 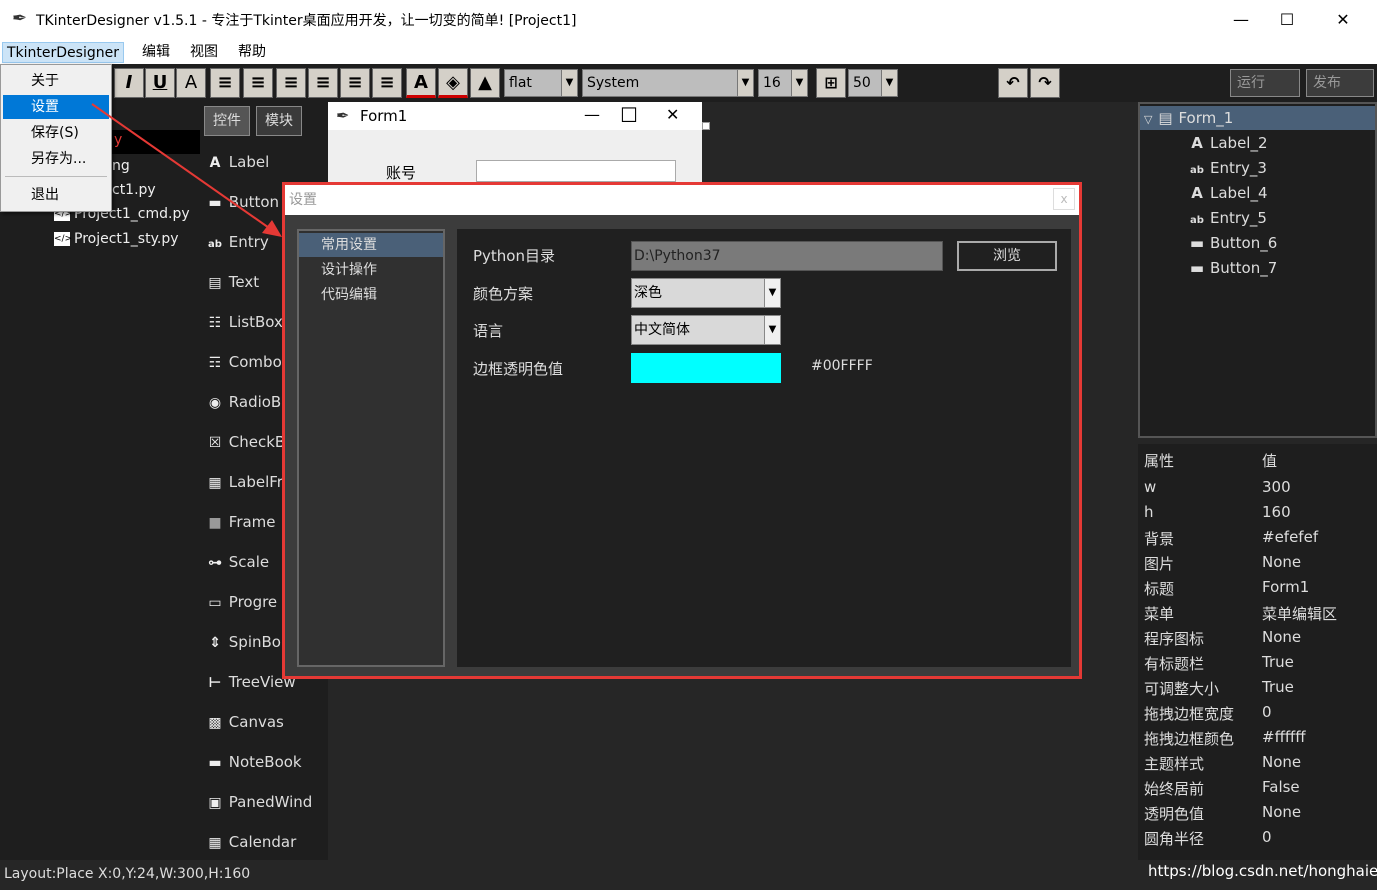 What do you see at coordinates (1265, 83) in the screenshot?
I see `run-button: 运行` at bounding box center [1265, 83].